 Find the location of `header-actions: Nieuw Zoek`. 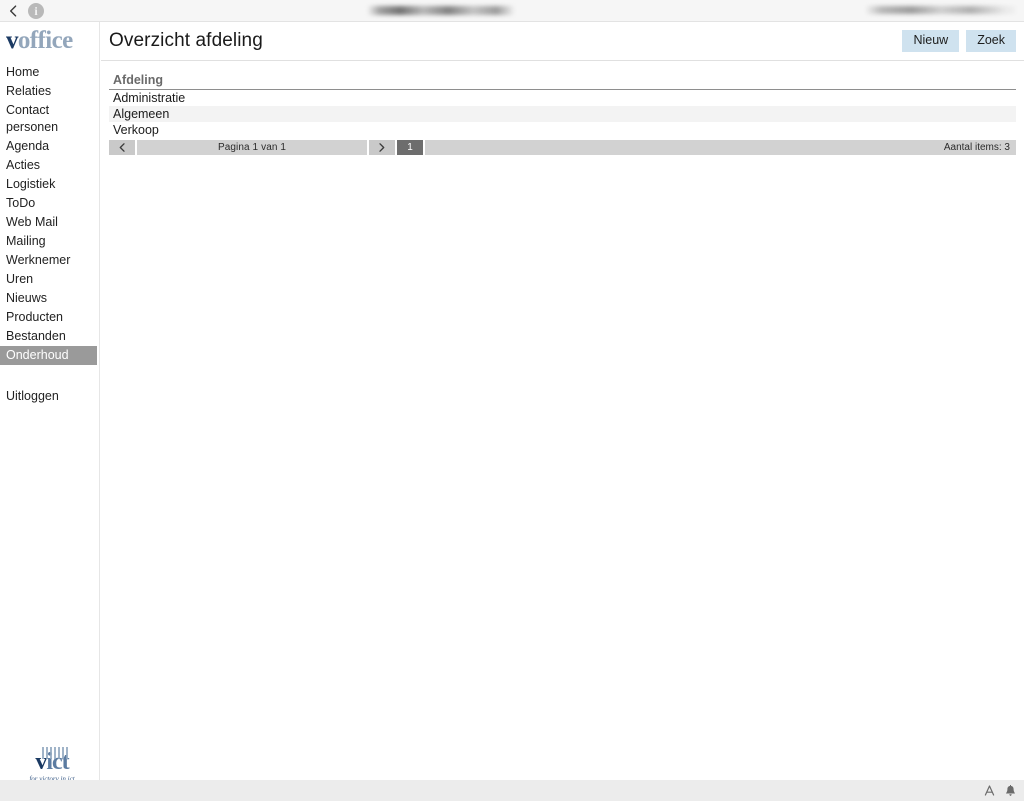

header-actions: Nieuw Zoek is located at coordinates (959, 41).